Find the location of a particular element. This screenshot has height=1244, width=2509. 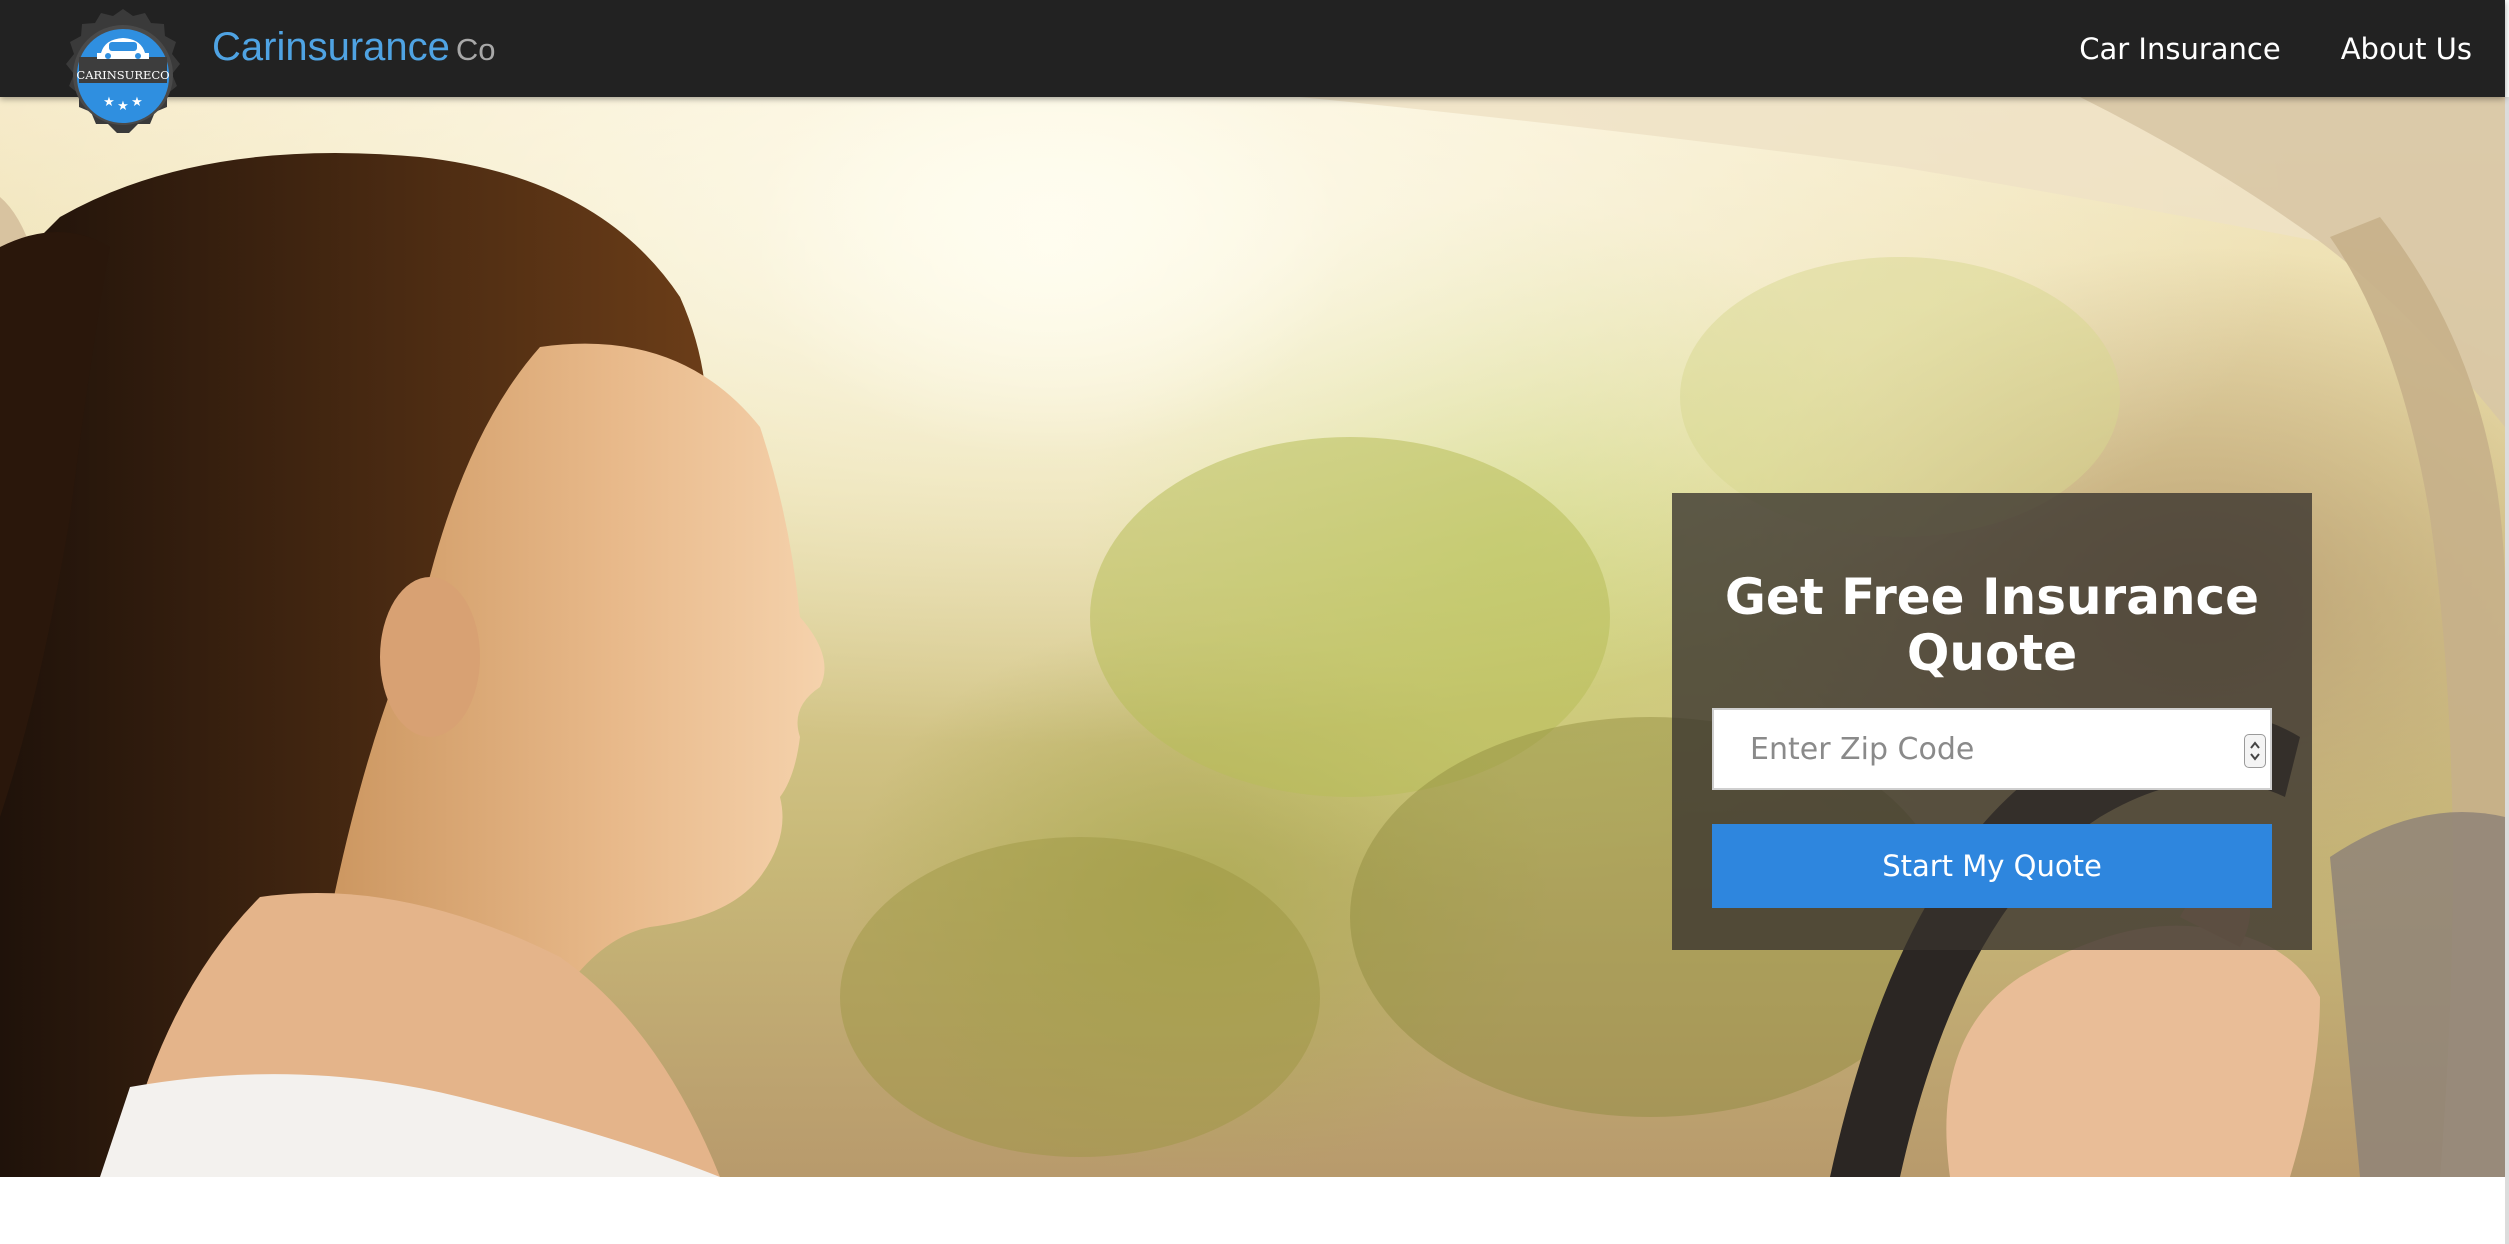

brand-name: Carinsurance is located at coordinates (331, 47).